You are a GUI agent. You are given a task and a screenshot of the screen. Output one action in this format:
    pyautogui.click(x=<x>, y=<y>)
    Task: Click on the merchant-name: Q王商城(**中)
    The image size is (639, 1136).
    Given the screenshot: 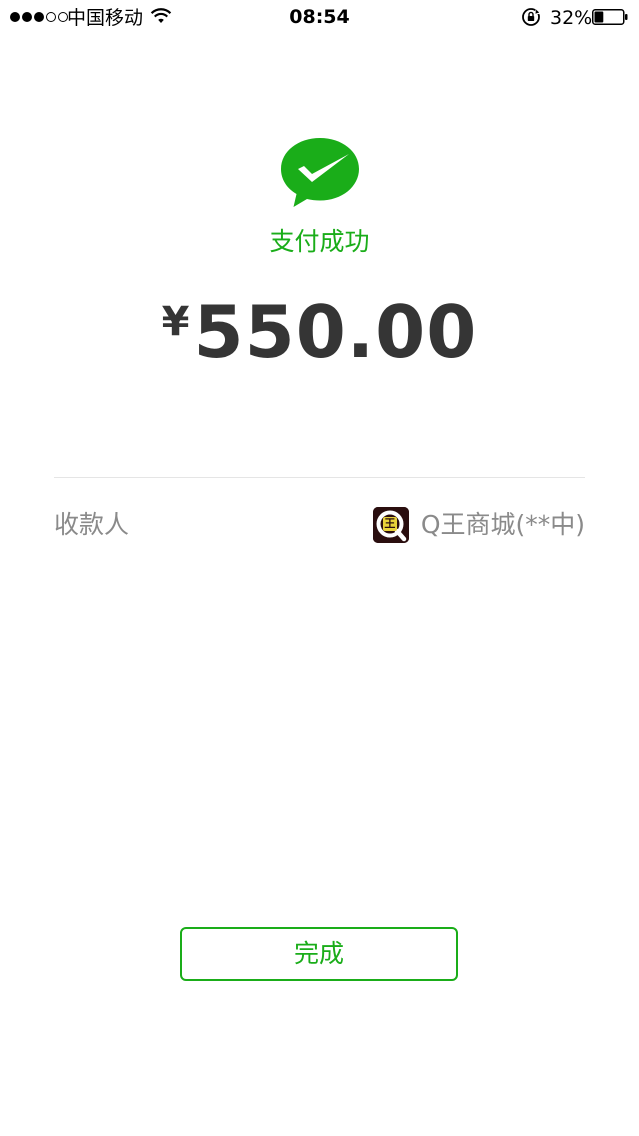 What is the action you would take?
    pyautogui.click(x=502, y=524)
    